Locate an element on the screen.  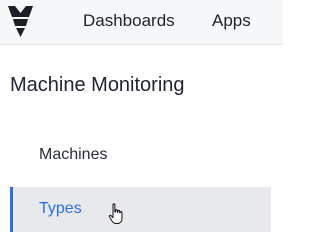
sidebar-item-types: Types is located at coordinates (140, 209).